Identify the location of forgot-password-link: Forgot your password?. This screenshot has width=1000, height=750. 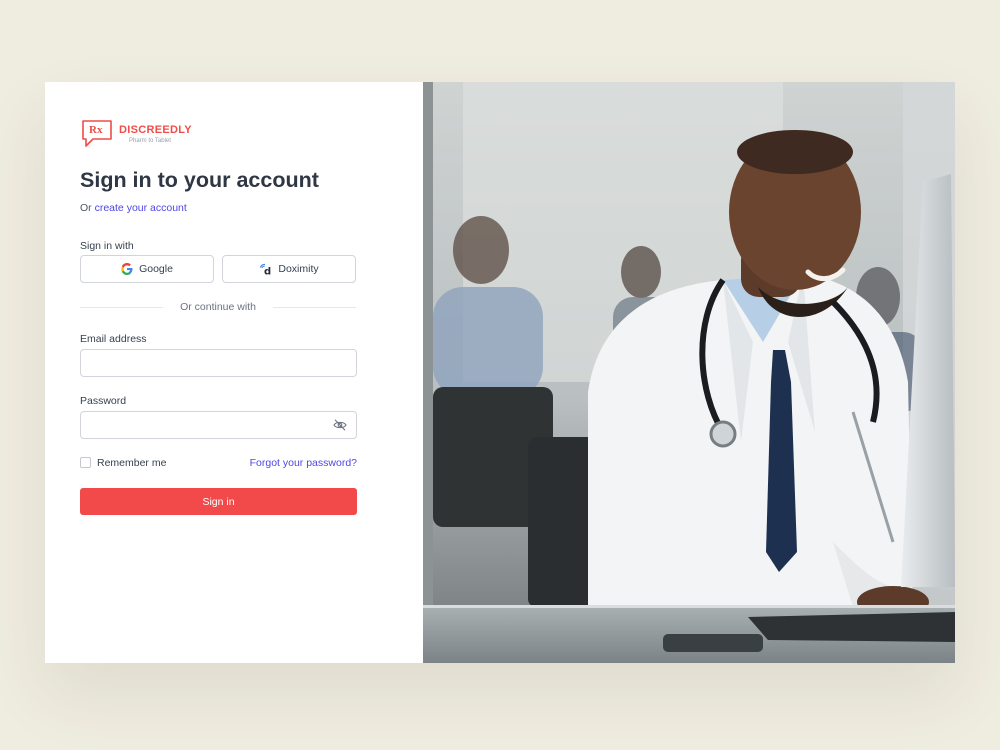
(303, 463).